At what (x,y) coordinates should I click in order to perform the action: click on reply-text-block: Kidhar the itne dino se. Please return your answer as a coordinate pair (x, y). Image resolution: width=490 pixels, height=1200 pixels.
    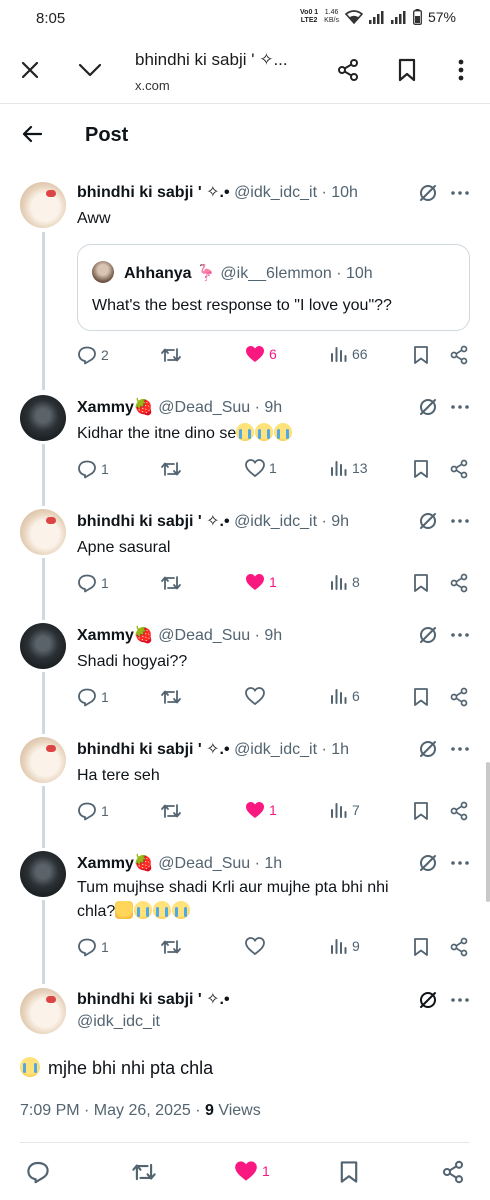
    Looking at the image, I should click on (185, 434).